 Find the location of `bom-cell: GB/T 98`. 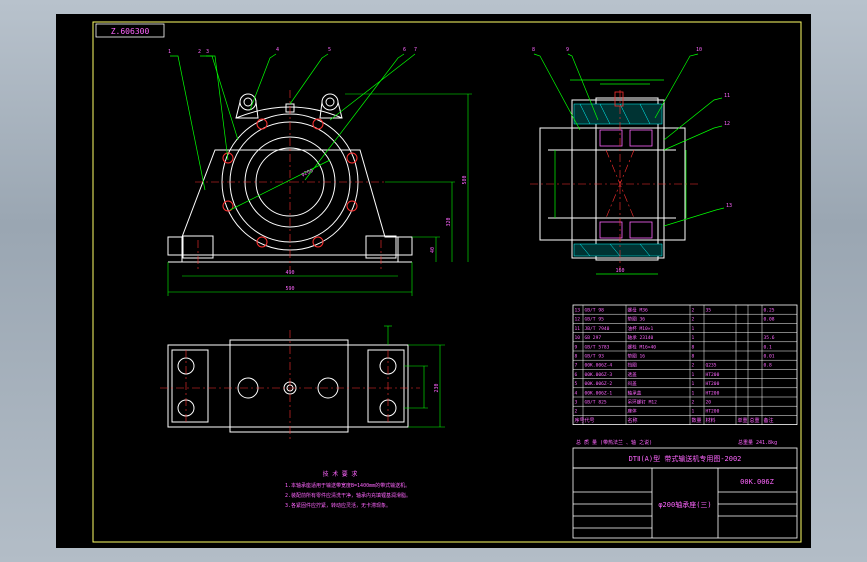

bom-cell: GB/T 98 is located at coordinates (595, 311).